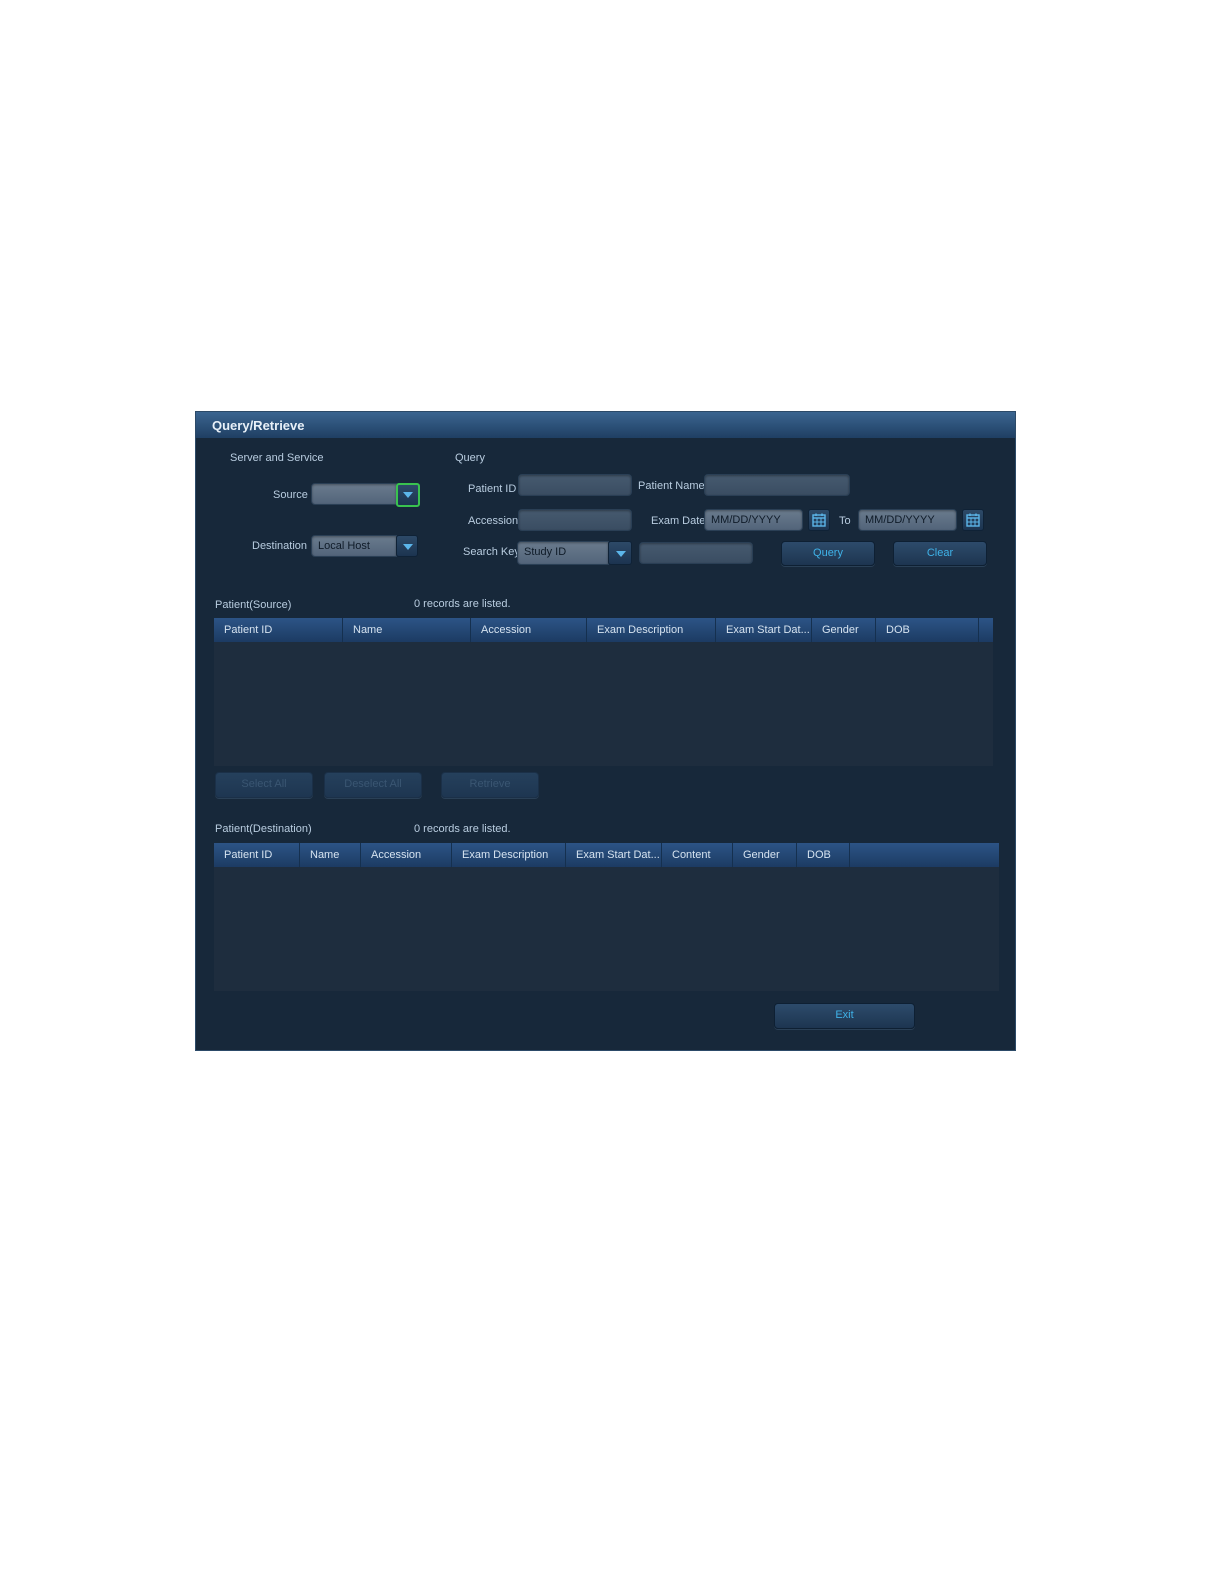 The height and width of the screenshot is (1584, 1224). I want to click on exam-date-to-input: MM/DD/YYYY, so click(907, 520).